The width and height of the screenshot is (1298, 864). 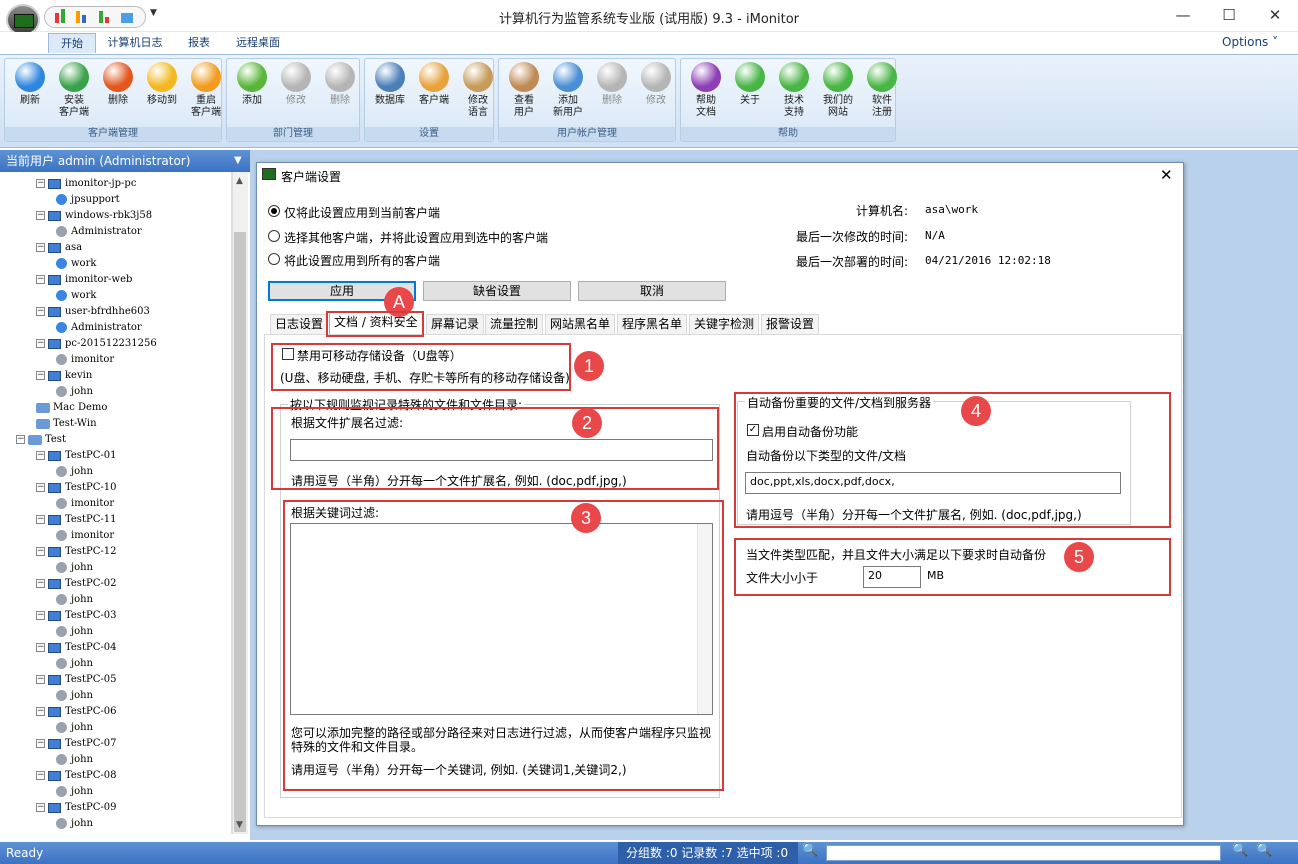 What do you see at coordinates (514, 324) in the screenshot?
I see `tab-traffic-control: 流量控制` at bounding box center [514, 324].